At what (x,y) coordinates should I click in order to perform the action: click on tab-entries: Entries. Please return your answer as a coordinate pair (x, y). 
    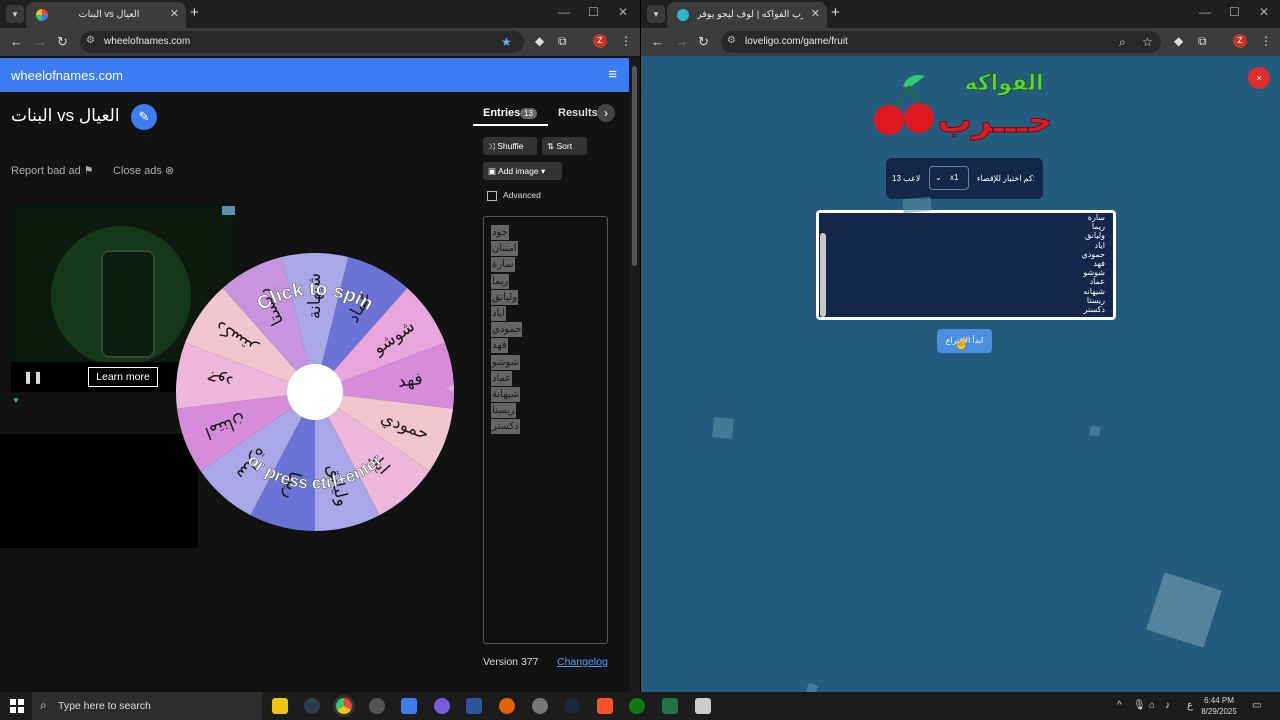
    Looking at the image, I should click on (501, 113).